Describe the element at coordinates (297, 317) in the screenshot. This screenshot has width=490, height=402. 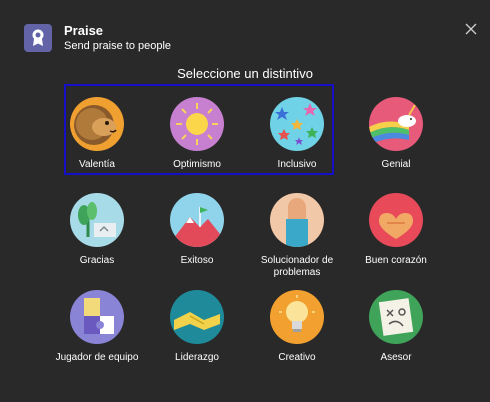
I see `lightbulb-icon` at that location.